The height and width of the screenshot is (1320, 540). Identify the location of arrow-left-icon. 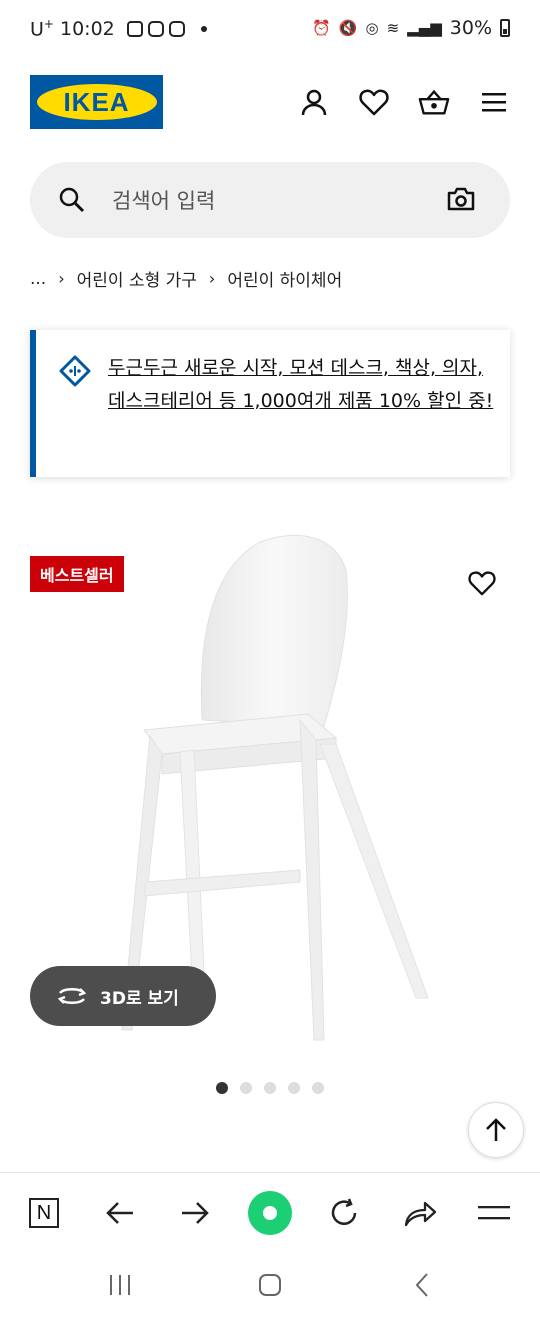
(119, 1213).